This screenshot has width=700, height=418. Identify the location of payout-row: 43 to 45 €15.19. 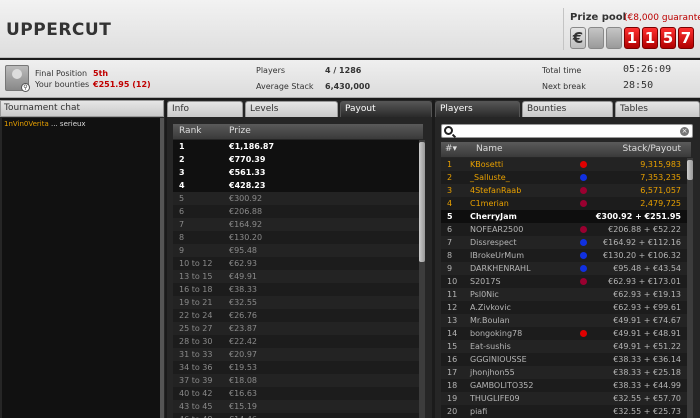
(296, 406).